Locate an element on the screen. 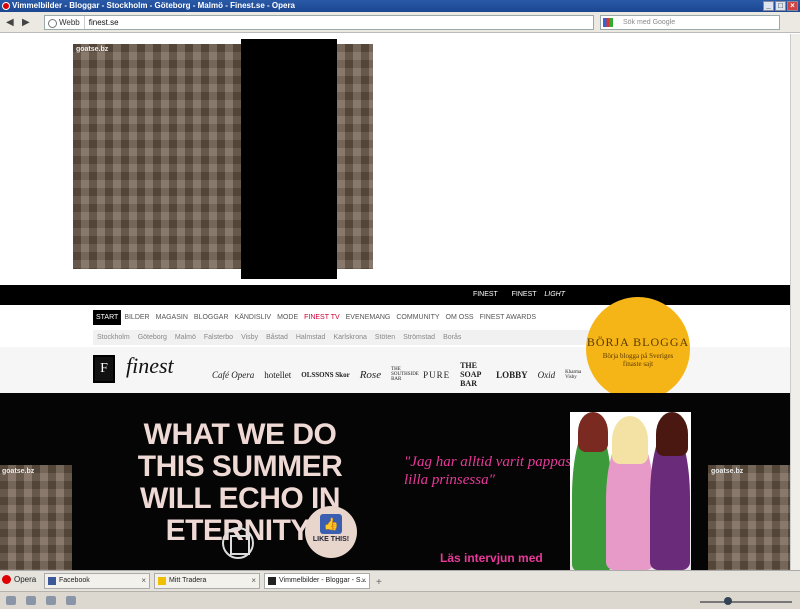 The height and width of the screenshot is (609, 800). blogga-title: BÖRJA BLOGGA is located at coordinates (638, 342).